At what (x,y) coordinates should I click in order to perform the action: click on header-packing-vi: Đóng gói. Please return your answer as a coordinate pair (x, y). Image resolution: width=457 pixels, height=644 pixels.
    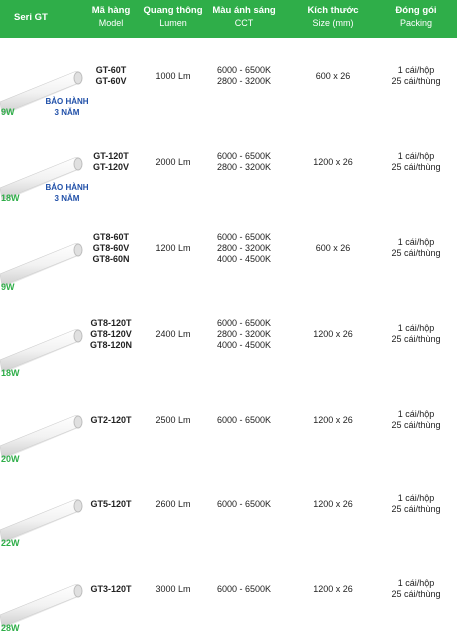
    Looking at the image, I should click on (416, 10).